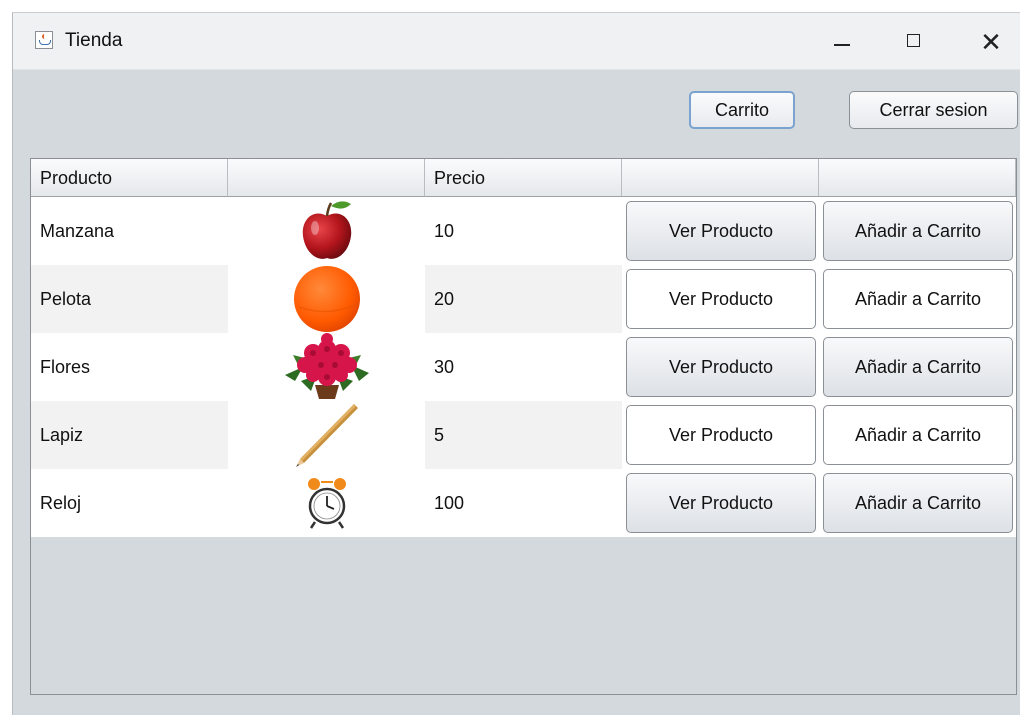  I want to click on flowers-icon, so click(326, 366).